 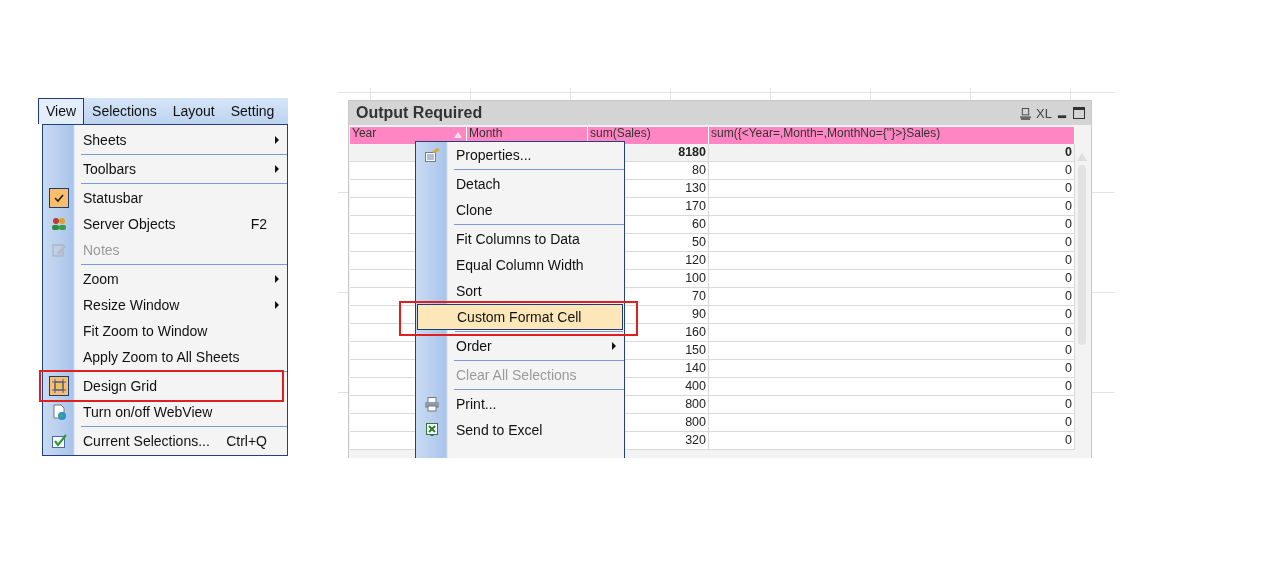 What do you see at coordinates (124, 111) in the screenshot?
I see `menu-bar-item: Selections` at bounding box center [124, 111].